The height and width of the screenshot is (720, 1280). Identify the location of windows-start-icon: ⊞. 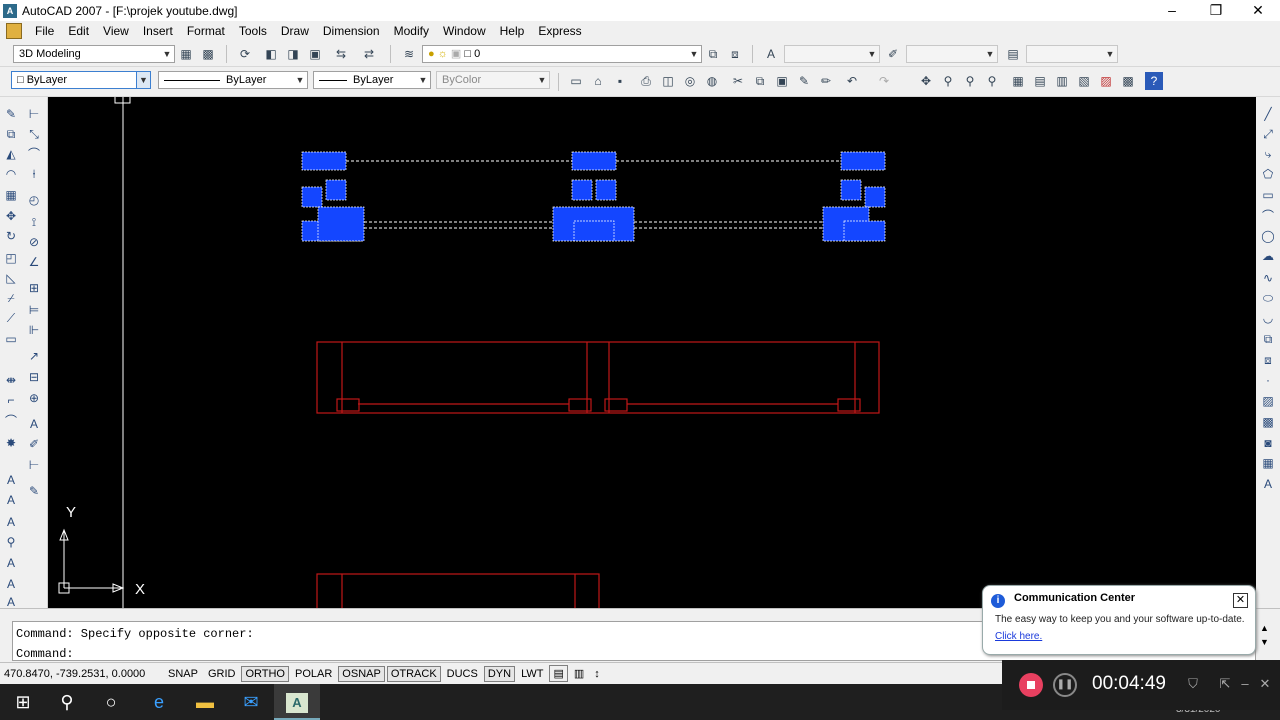
(23, 702).